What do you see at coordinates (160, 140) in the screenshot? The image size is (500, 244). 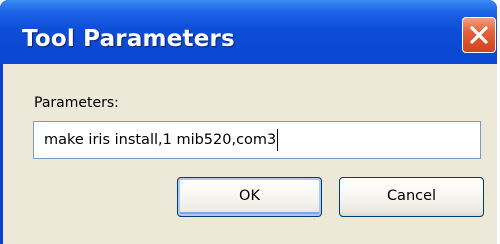 I see `parameters-input-value: make iris install,1 mib520,com3` at bounding box center [160, 140].